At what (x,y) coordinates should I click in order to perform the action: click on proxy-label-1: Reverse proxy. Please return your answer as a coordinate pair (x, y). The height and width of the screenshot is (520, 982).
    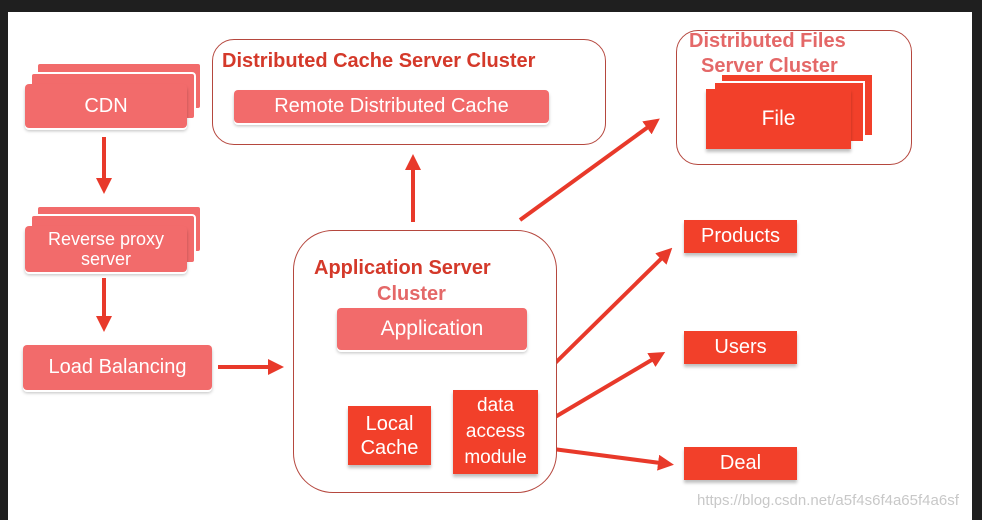
    Looking at the image, I should click on (106, 239).